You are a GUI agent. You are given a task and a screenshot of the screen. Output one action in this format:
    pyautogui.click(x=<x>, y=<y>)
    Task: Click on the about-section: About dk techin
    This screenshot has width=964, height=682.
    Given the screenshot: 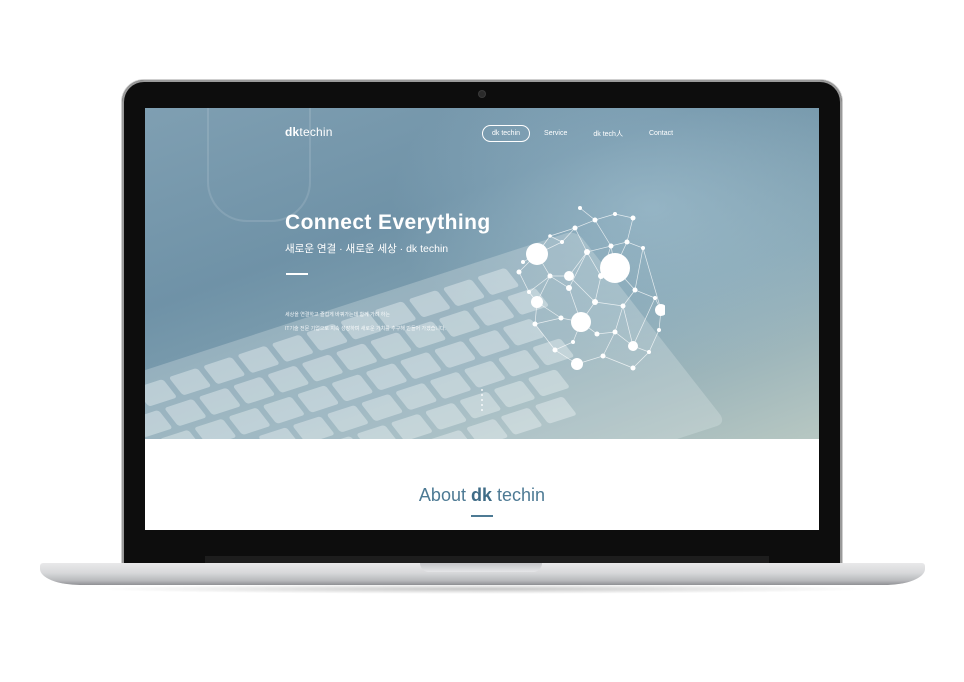 What is the action you would take?
    pyautogui.click(x=482, y=484)
    